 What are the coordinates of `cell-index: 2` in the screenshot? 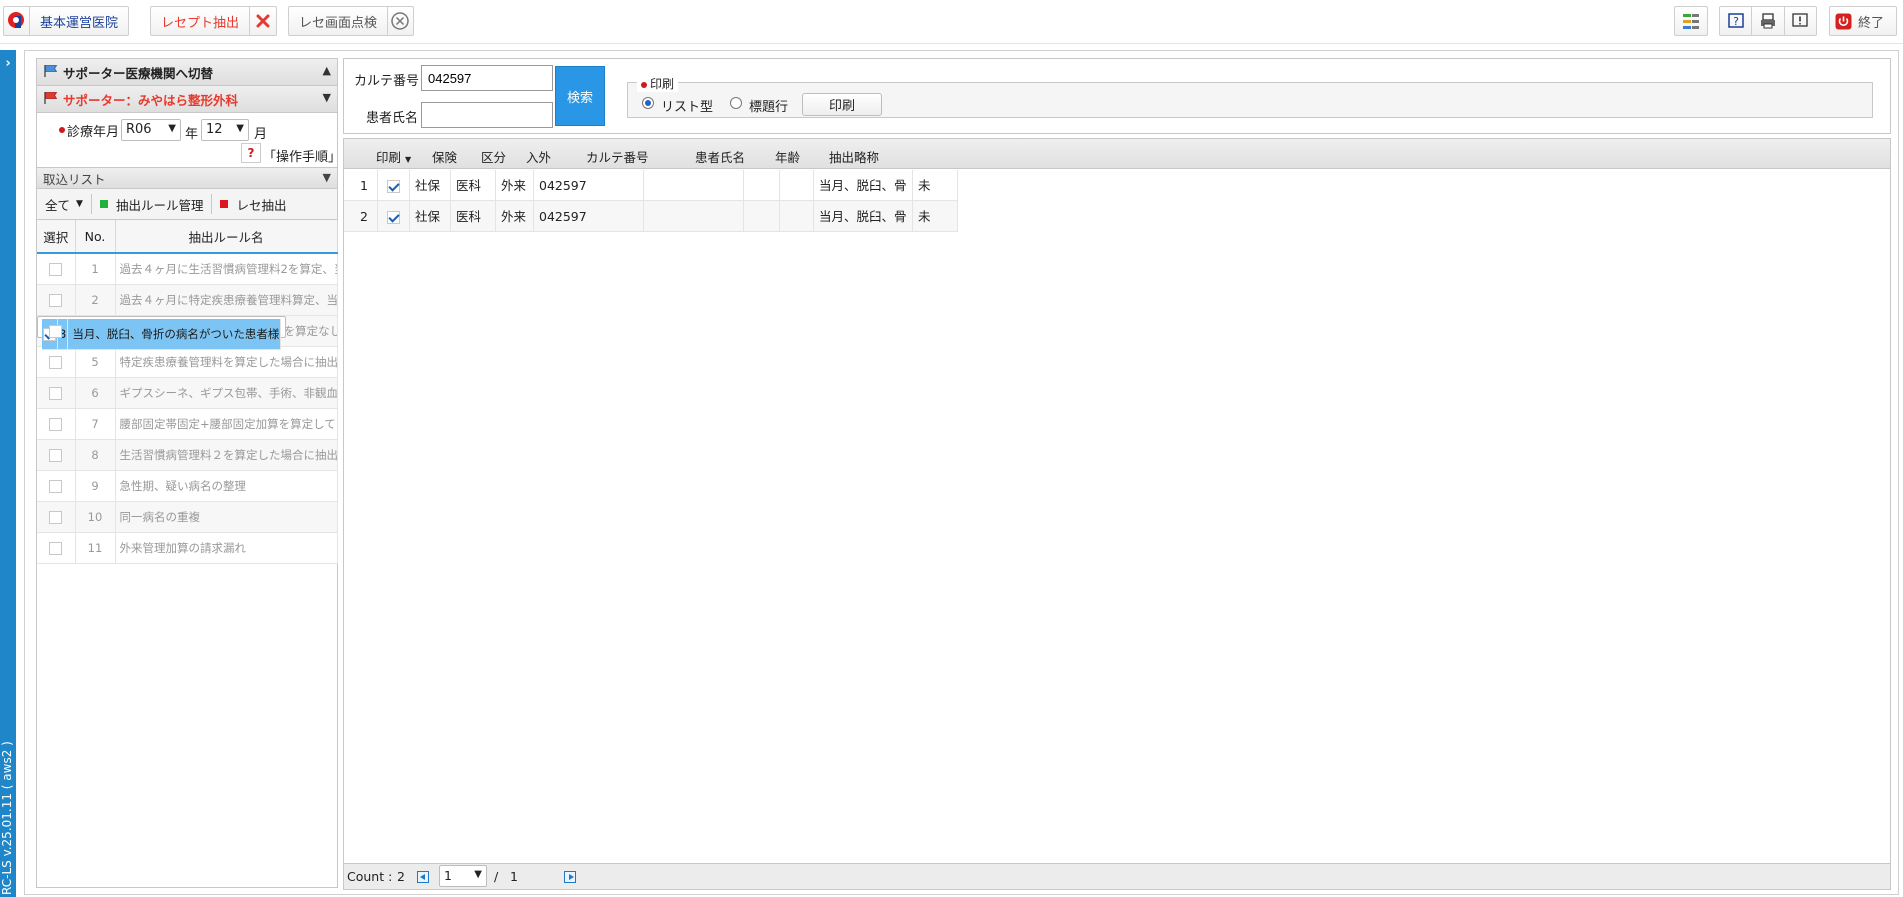 It's located at (361, 216).